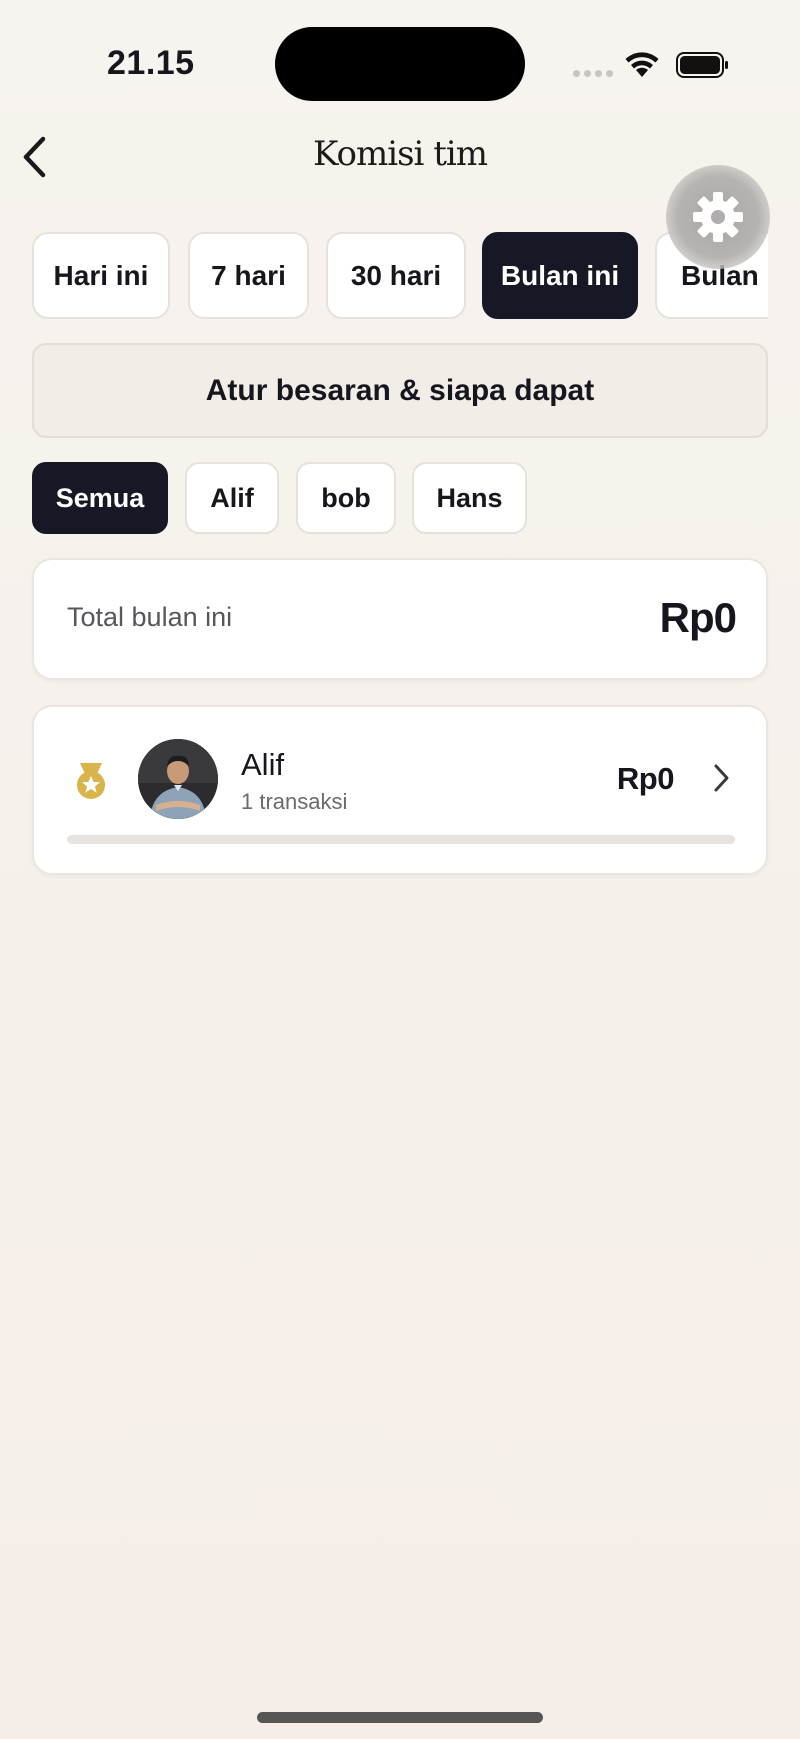  Describe the element at coordinates (703, 67) in the screenshot. I see `battery-icon` at that location.